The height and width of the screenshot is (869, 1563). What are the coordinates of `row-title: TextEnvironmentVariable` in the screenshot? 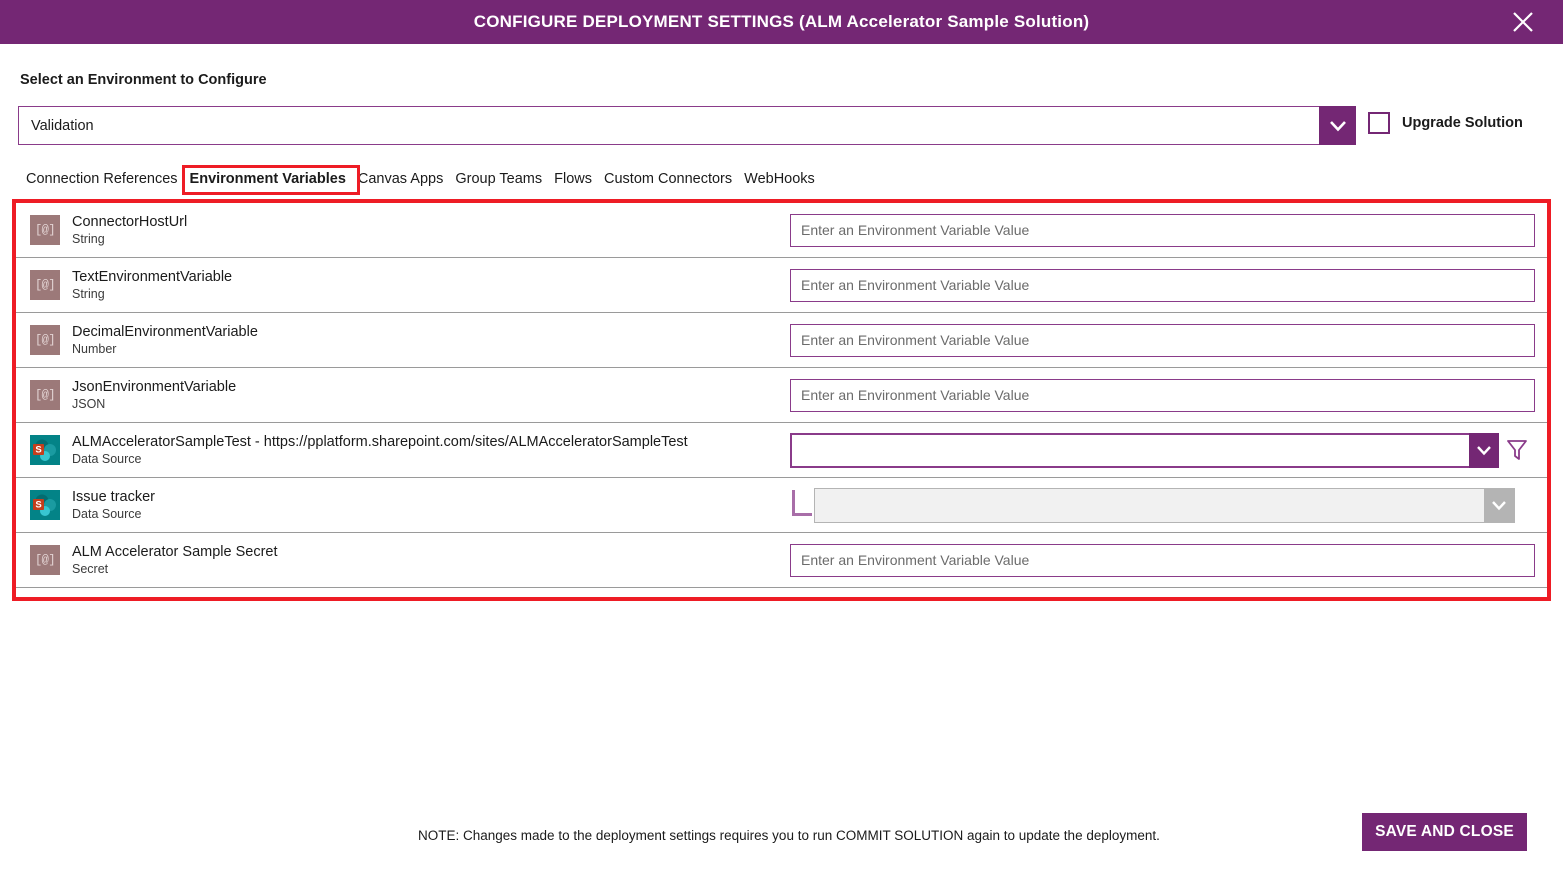 It's located at (152, 277).